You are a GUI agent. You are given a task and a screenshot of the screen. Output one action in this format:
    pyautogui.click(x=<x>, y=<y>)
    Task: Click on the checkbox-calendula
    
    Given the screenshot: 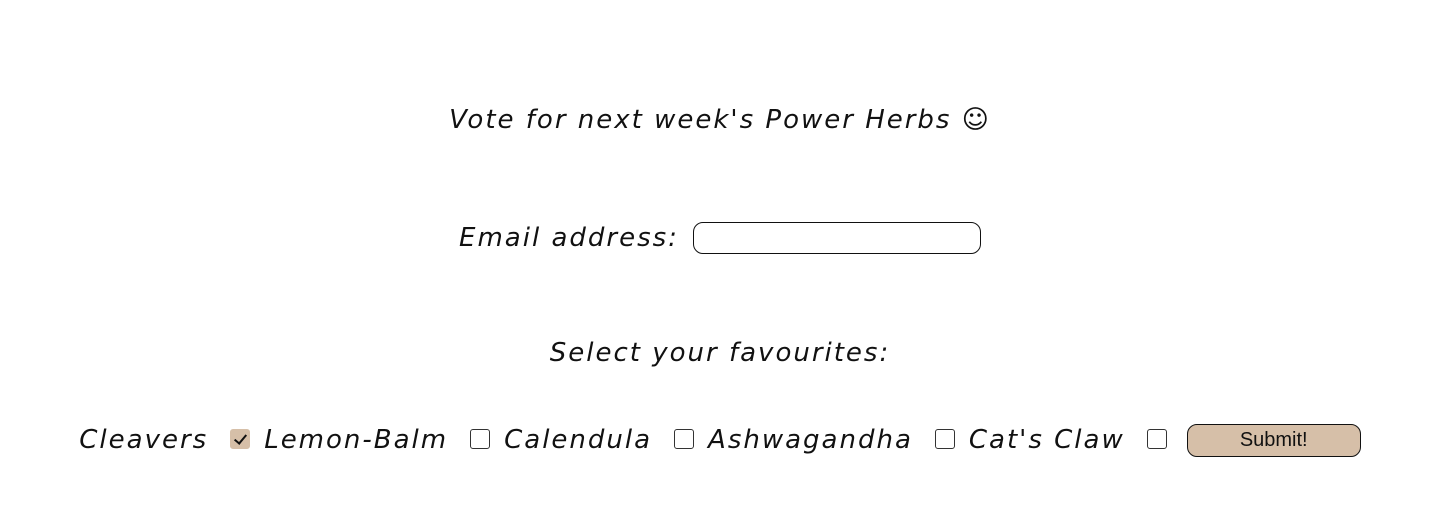 What is the action you would take?
    pyautogui.click(x=684, y=439)
    